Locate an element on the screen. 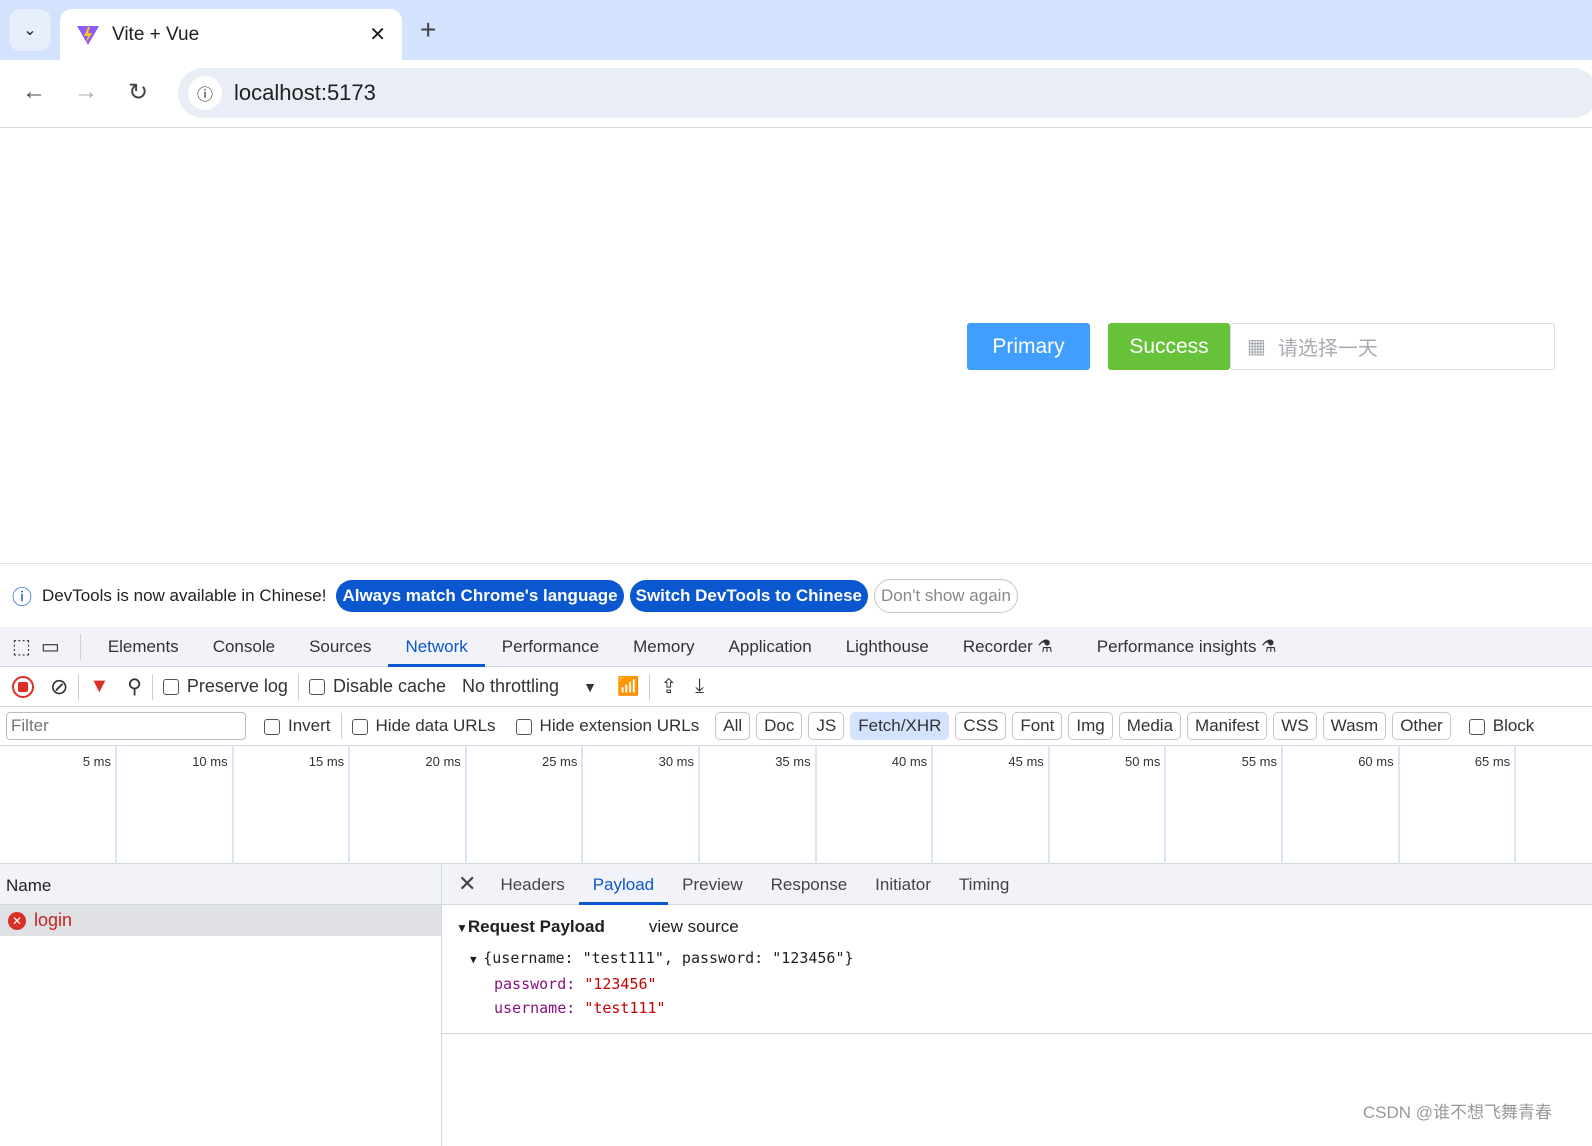 Image resolution: width=1592 pixels, height=1146 pixels. switch-chinese-button: Switch DevTools to Chinese is located at coordinates (749, 595).